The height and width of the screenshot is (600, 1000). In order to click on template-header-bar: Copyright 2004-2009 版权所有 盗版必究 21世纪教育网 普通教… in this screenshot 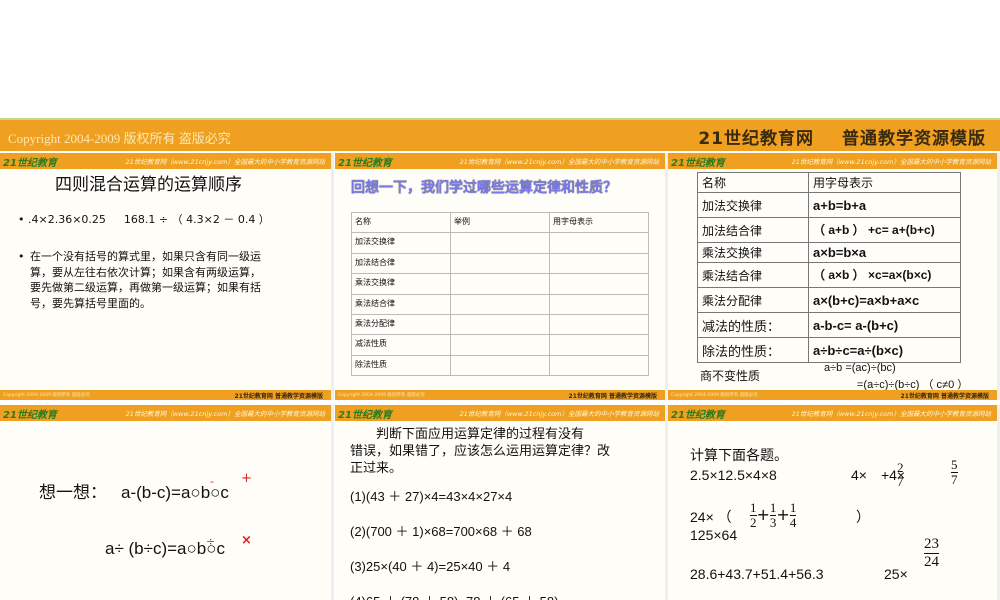, I will do `click(500, 134)`.